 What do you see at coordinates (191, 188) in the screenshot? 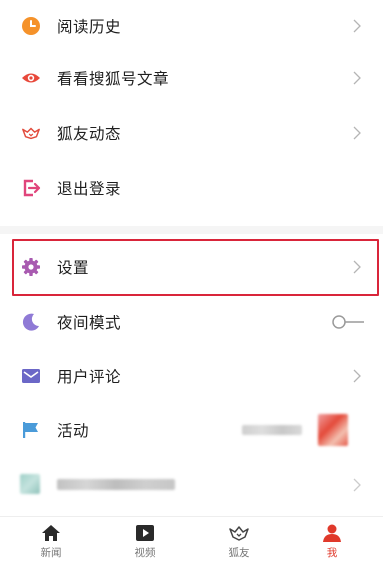
I see `menu-item-logout: 退出登录` at bounding box center [191, 188].